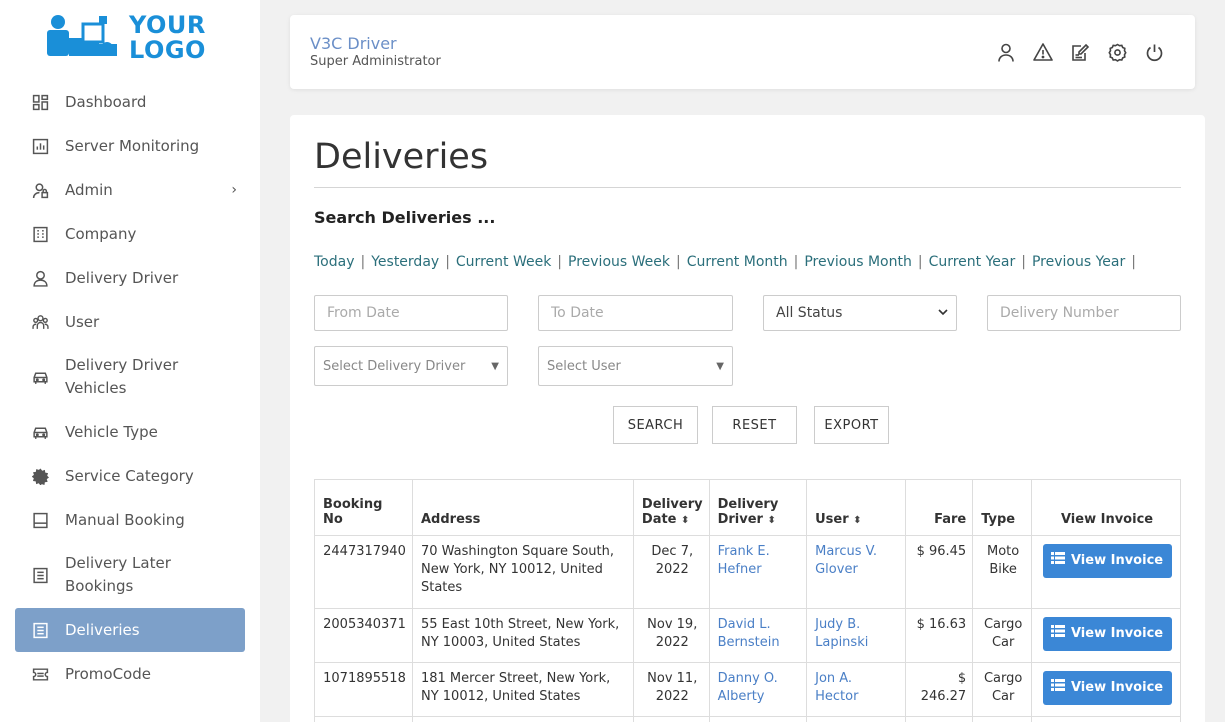 Image resolution: width=1225 pixels, height=722 pixels. I want to click on users-icon, so click(40, 322).